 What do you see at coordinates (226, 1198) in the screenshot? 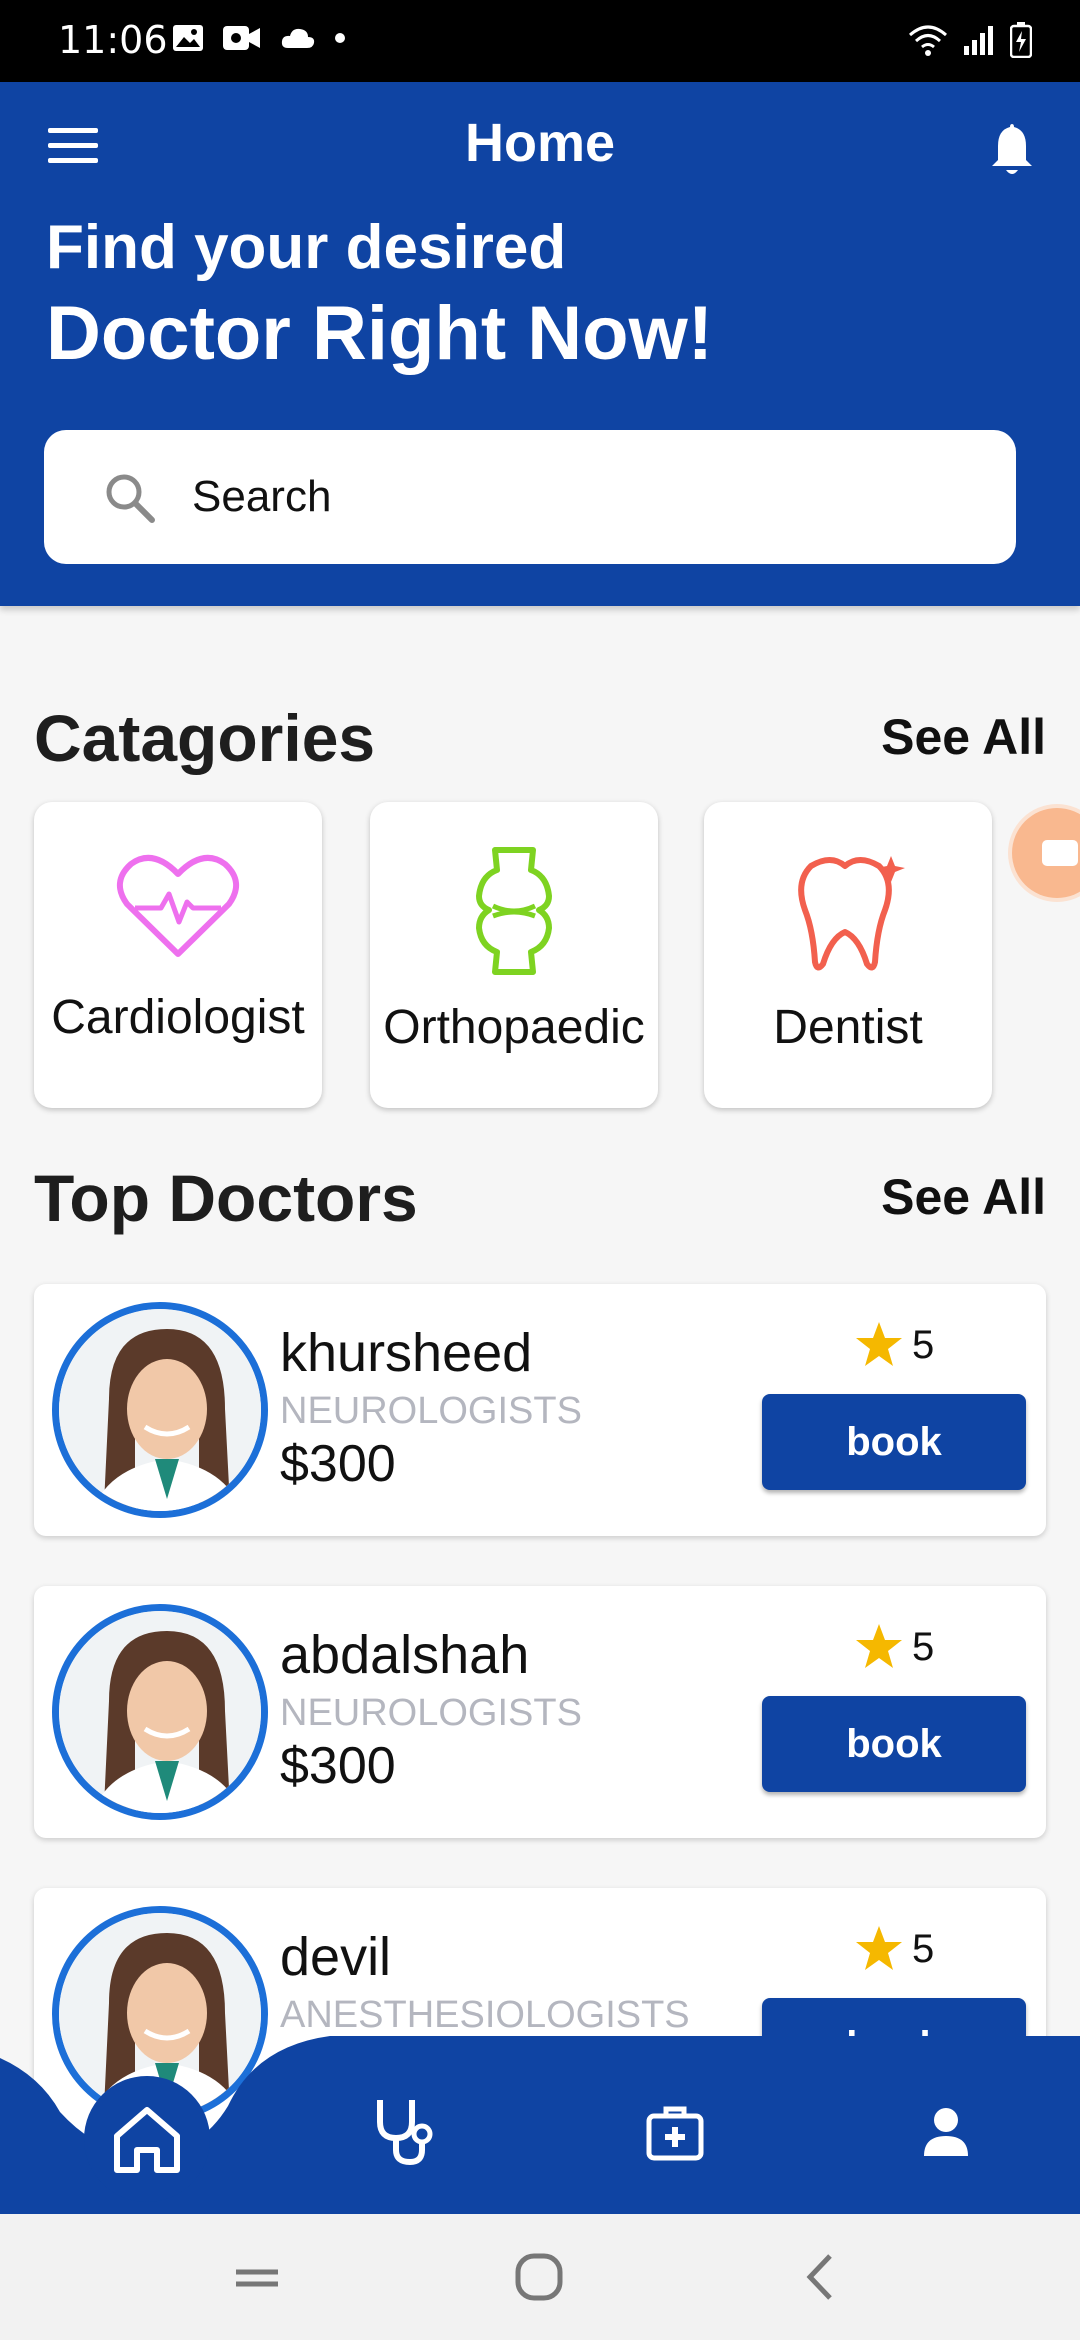
I see `top-doctors-title: Top Doctors` at bounding box center [226, 1198].